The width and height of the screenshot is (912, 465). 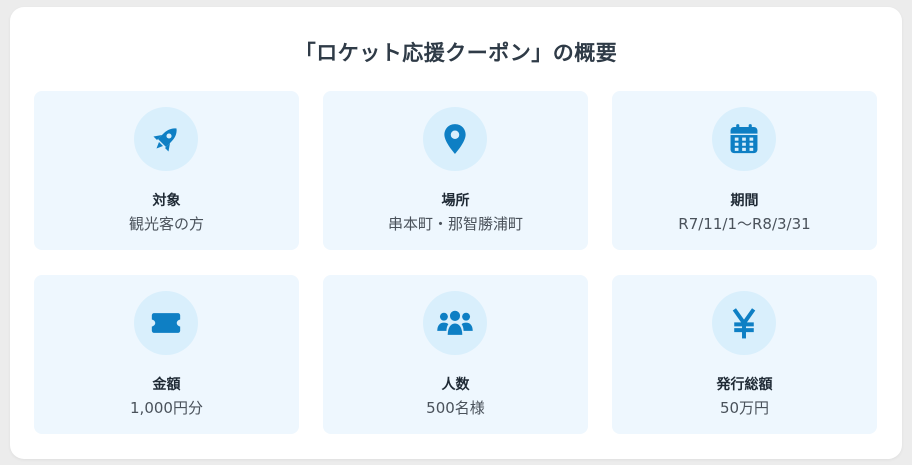 What do you see at coordinates (455, 408) in the screenshot?
I see `card-value: 500名様` at bounding box center [455, 408].